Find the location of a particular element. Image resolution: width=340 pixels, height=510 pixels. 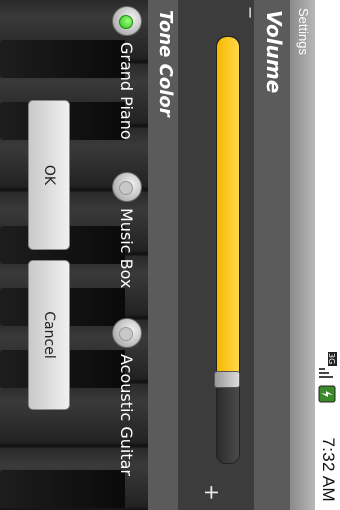

volume-minus-icon: − is located at coordinates (250, 13).